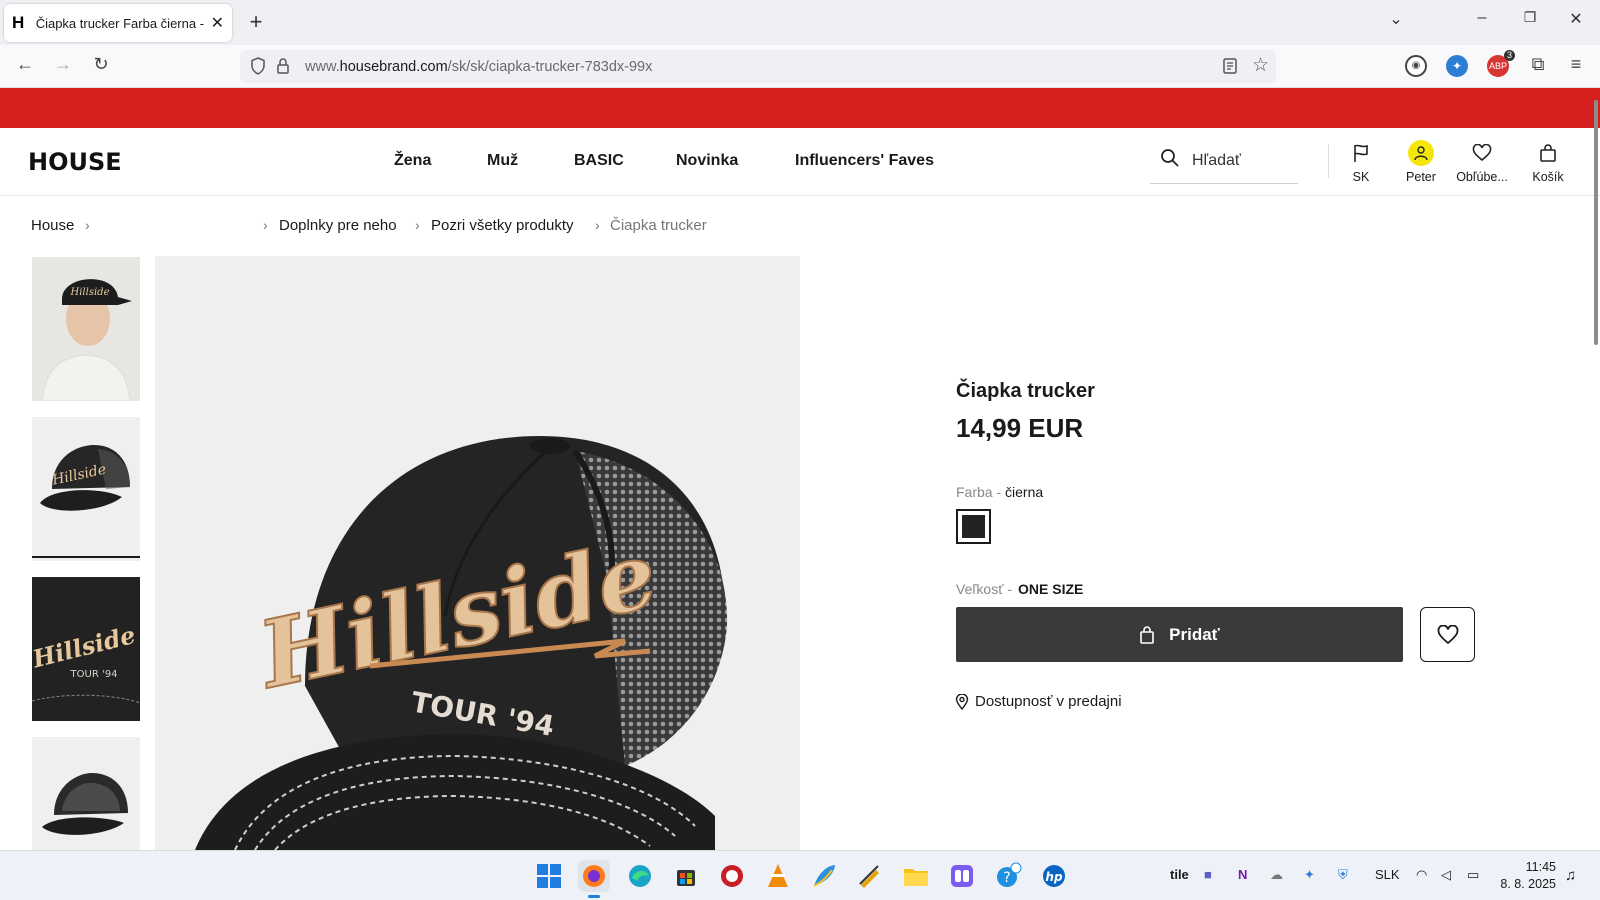 The width and height of the screenshot is (1600, 900). I want to click on promo-banner, so click(800, 108).